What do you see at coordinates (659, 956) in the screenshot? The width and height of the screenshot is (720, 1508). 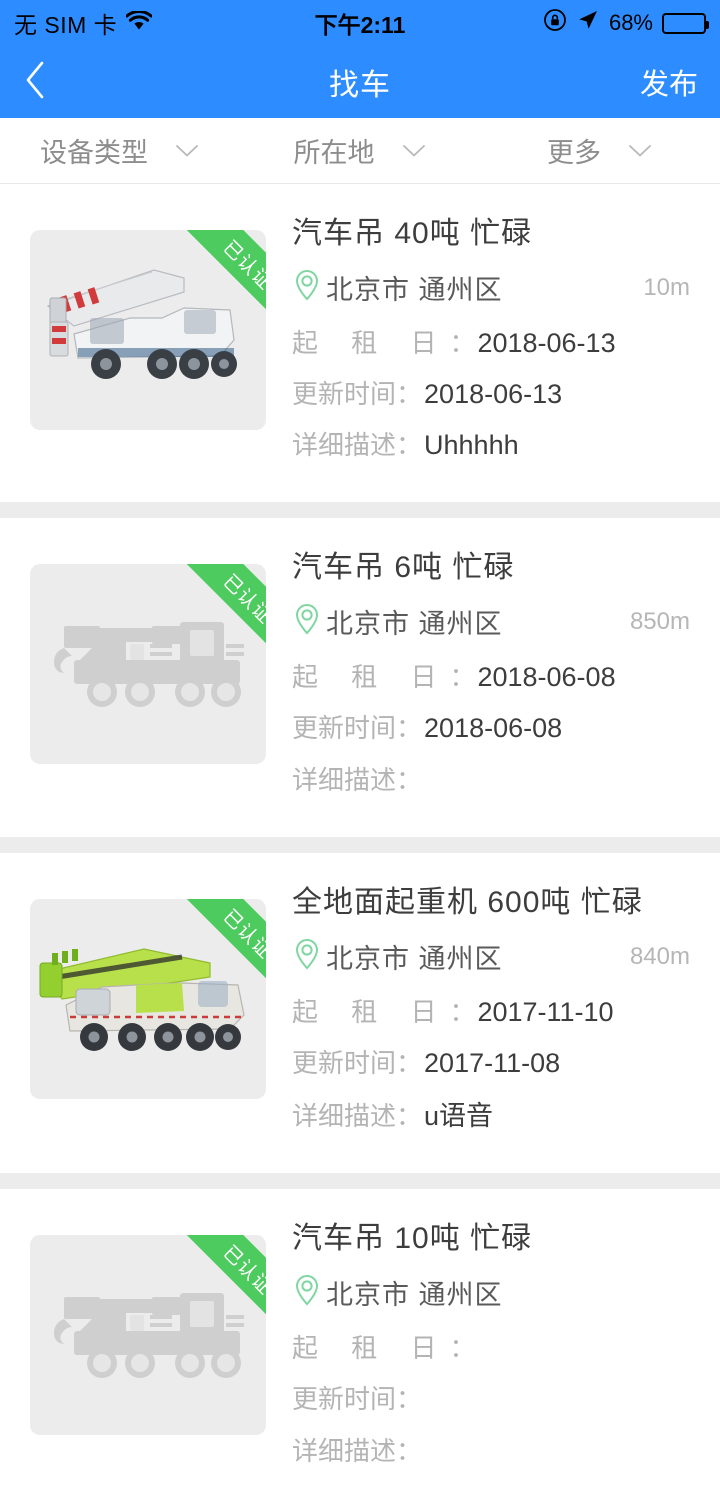 I see `listing-distance: 840m` at bounding box center [659, 956].